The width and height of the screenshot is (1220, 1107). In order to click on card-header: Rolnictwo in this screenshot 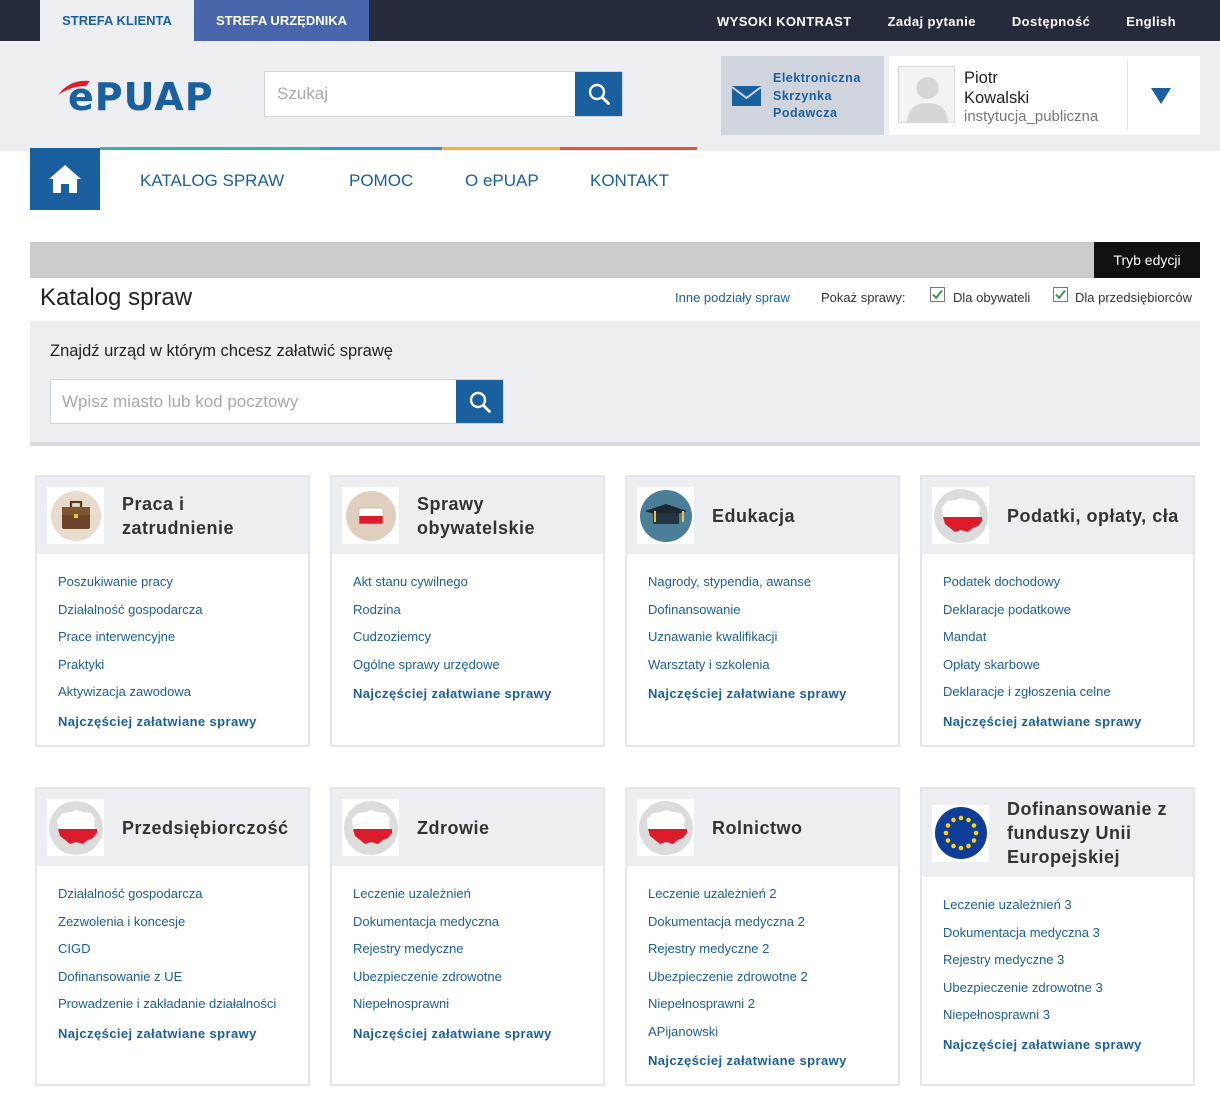, I will do `click(762, 827)`.